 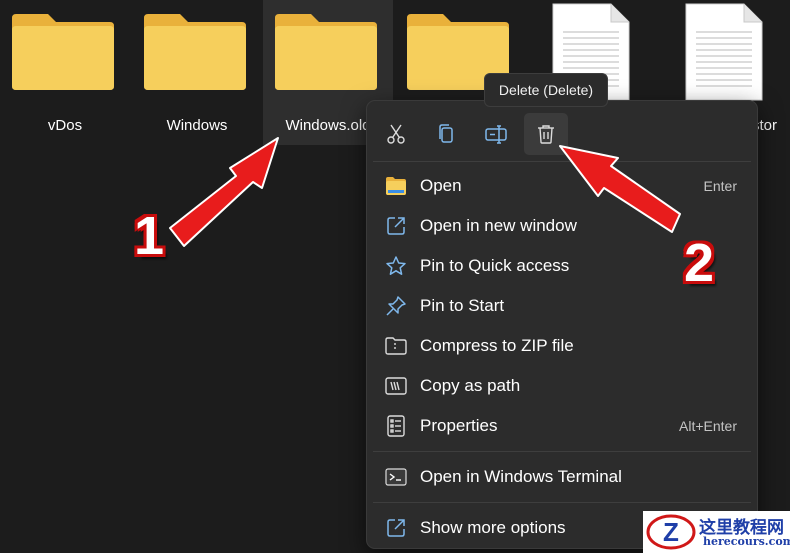 I want to click on watermark-logo-icon: Z, so click(x=671, y=532).